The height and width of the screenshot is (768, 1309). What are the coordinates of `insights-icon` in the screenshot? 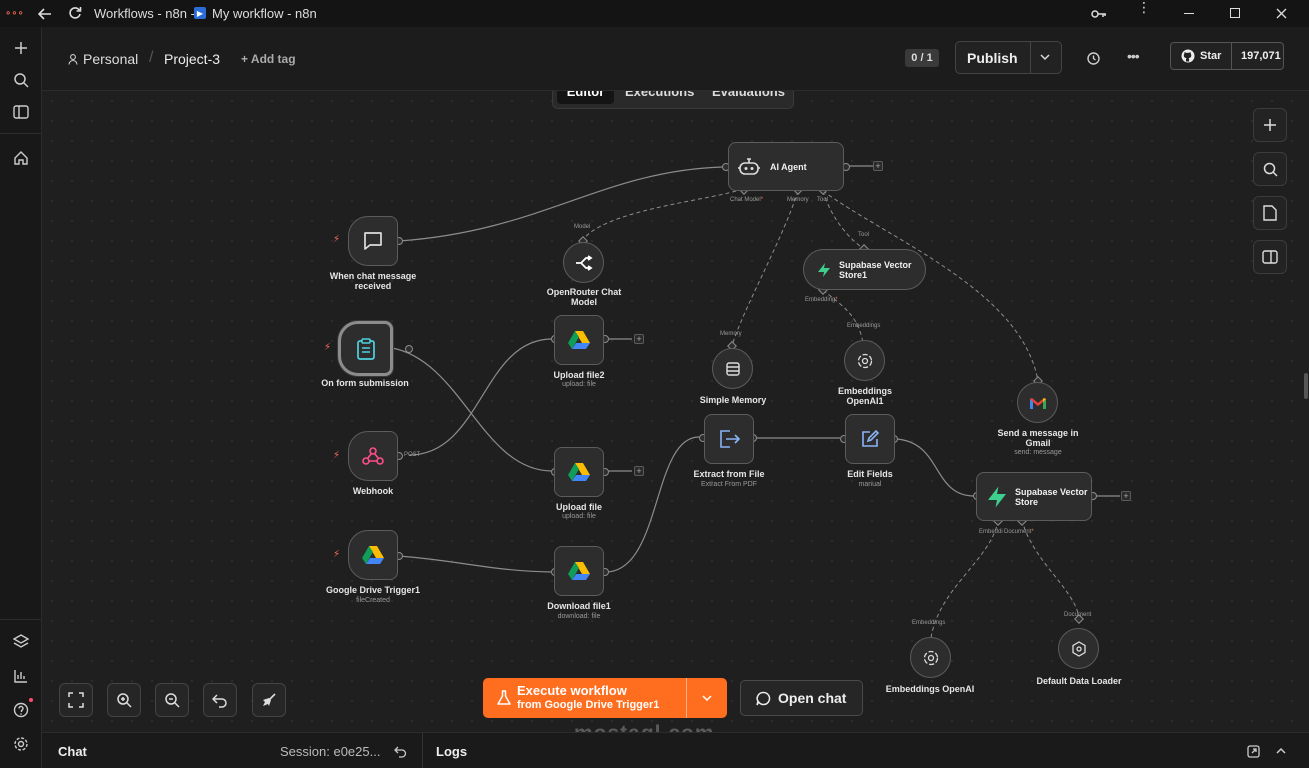 It's located at (21, 676).